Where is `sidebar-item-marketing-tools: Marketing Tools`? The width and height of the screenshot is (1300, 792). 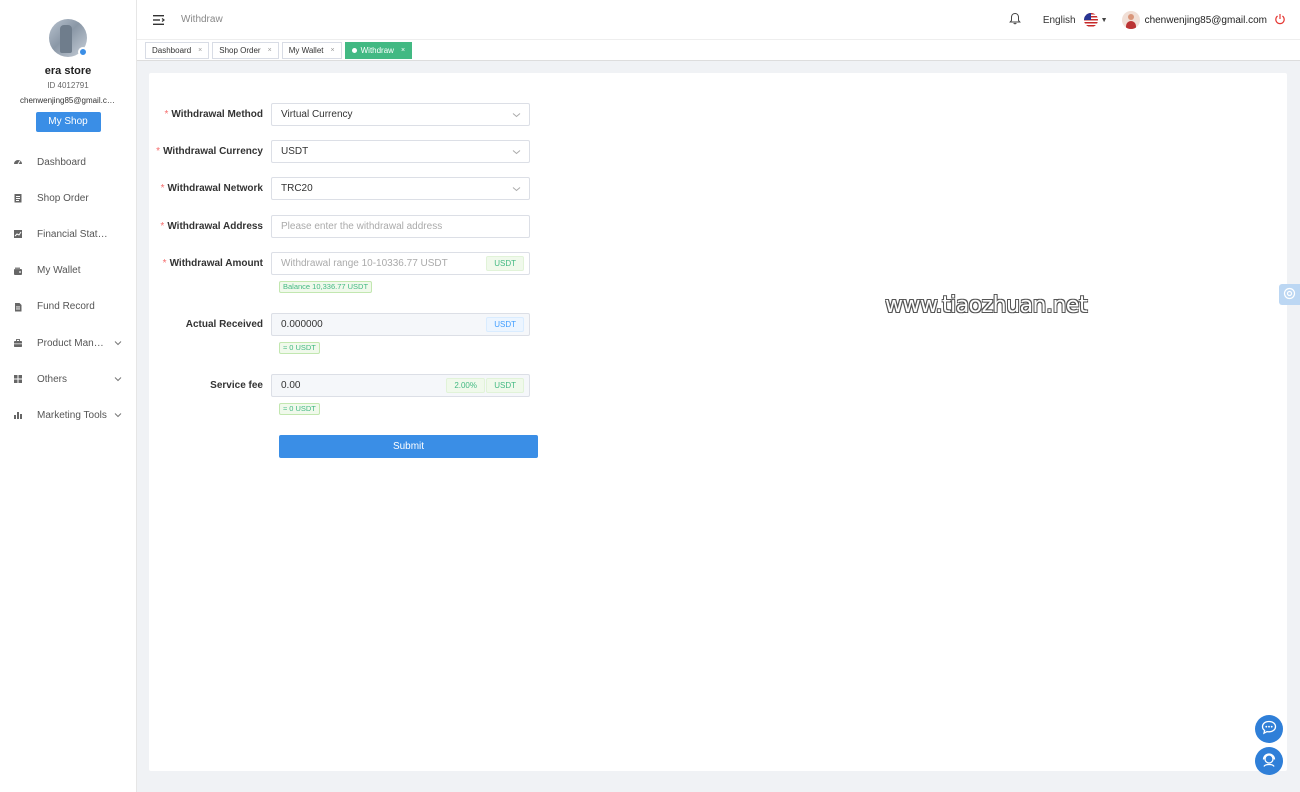 sidebar-item-marketing-tools: Marketing Tools is located at coordinates (68, 415).